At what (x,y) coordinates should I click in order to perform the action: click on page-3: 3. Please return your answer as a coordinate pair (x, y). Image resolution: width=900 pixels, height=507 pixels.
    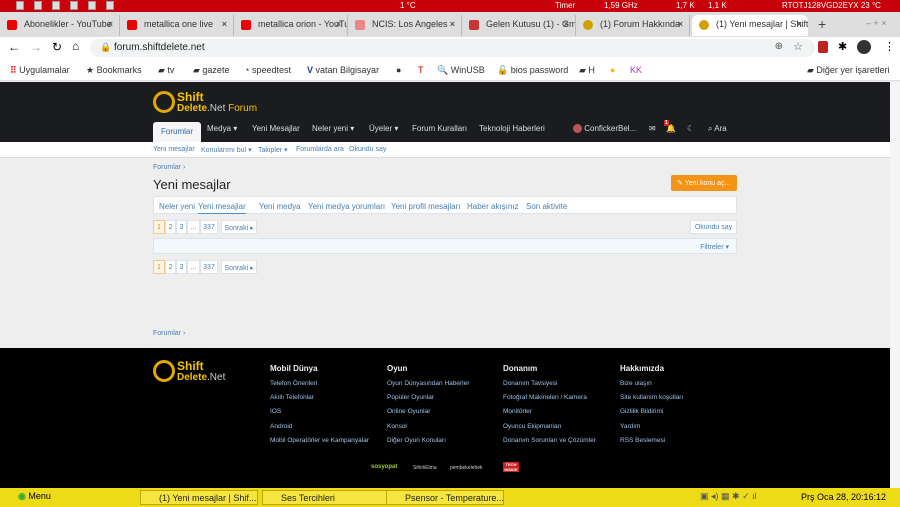
    Looking at the image, I should click on (181, 267).